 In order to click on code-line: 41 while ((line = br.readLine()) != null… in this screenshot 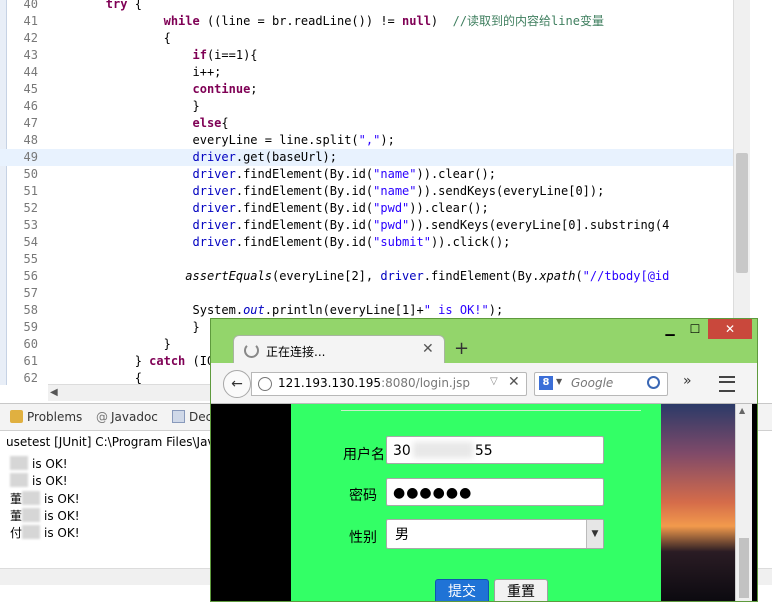, I will do `click(366, 21)`.